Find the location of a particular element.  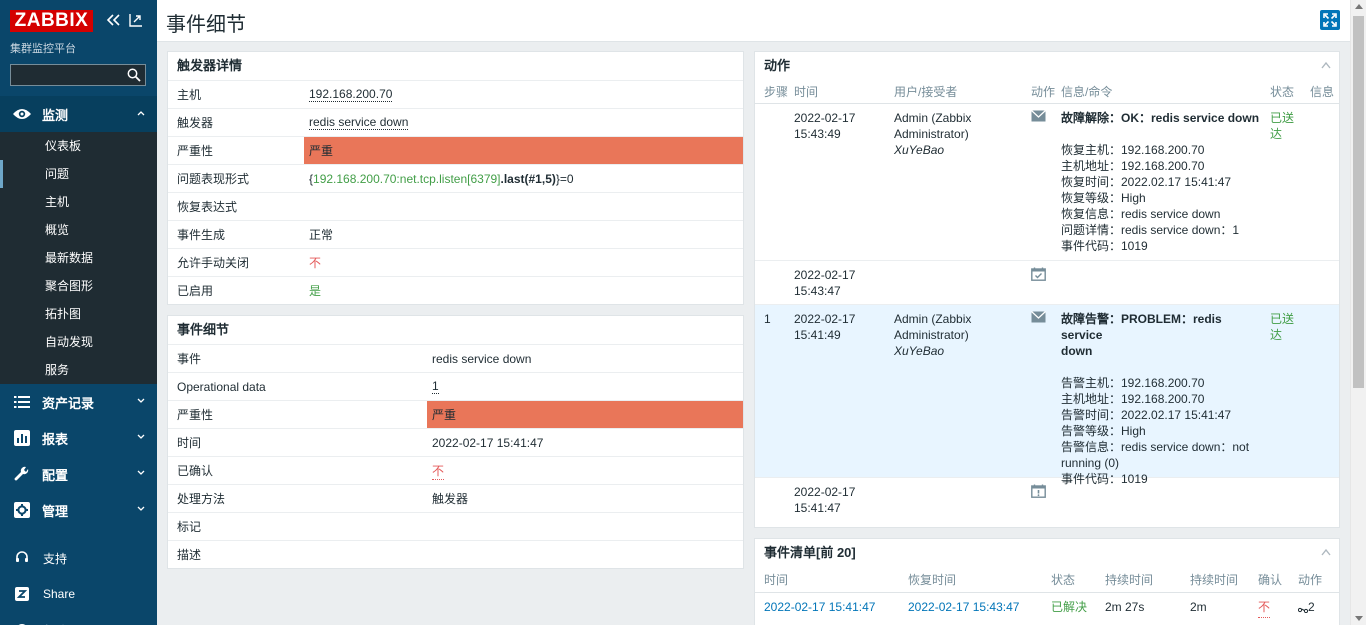

page-header: 事件细节 is located at coordinates (753, 21).